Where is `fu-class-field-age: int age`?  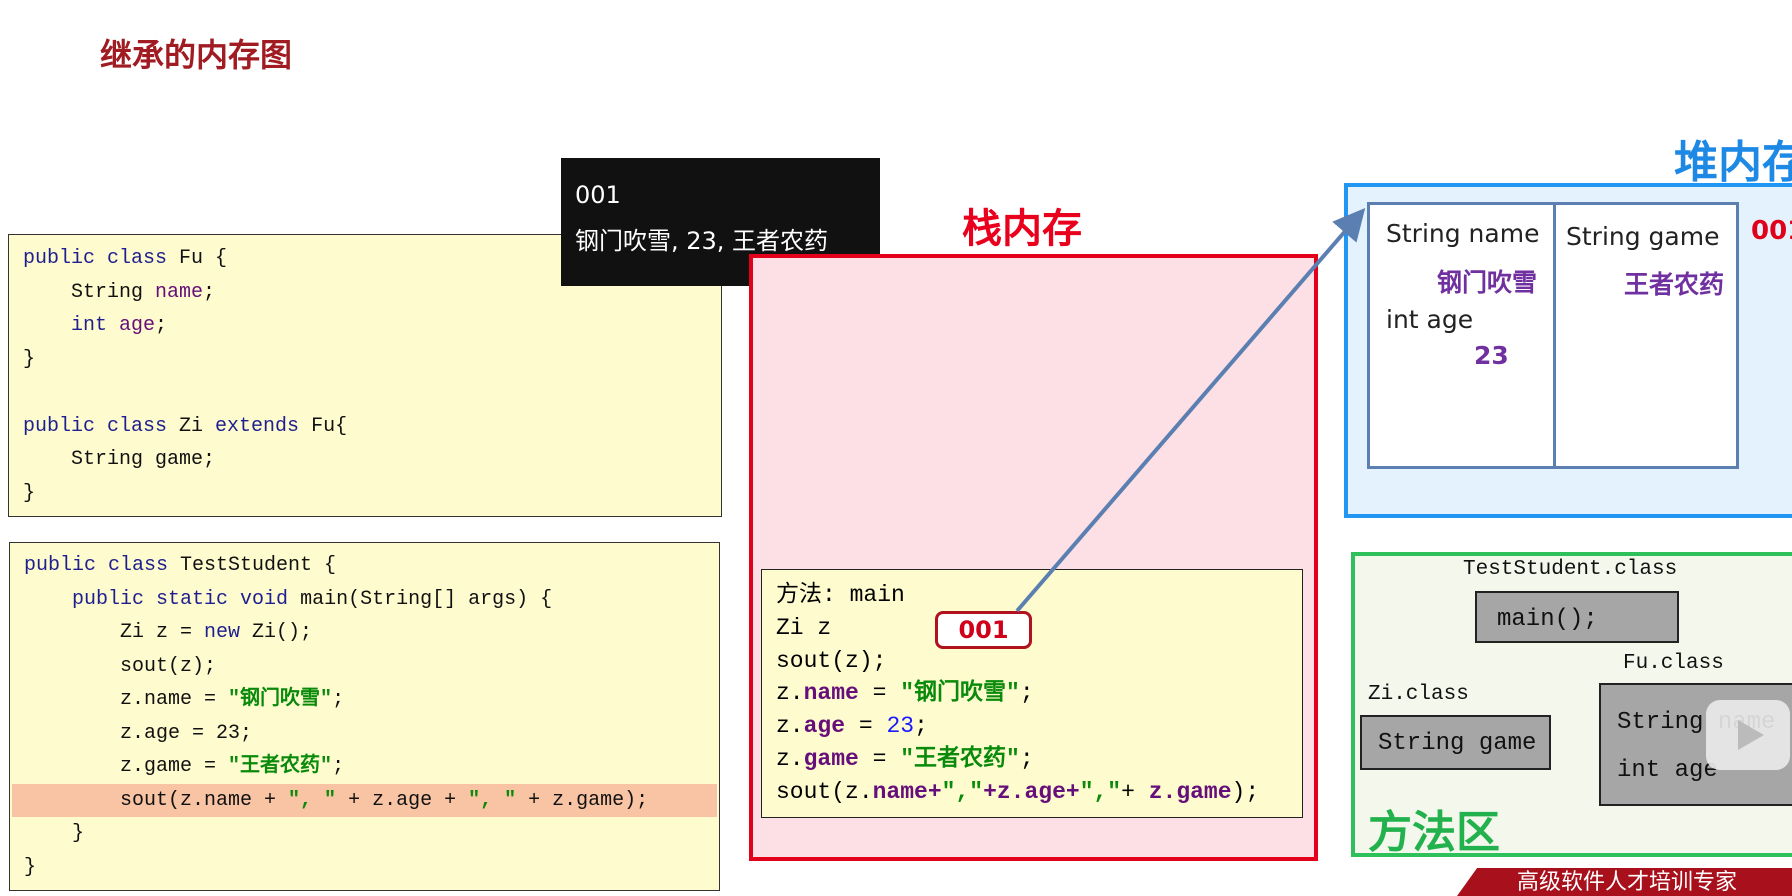
fu-class-field-age: int age is located at coordinates (1667, 770).